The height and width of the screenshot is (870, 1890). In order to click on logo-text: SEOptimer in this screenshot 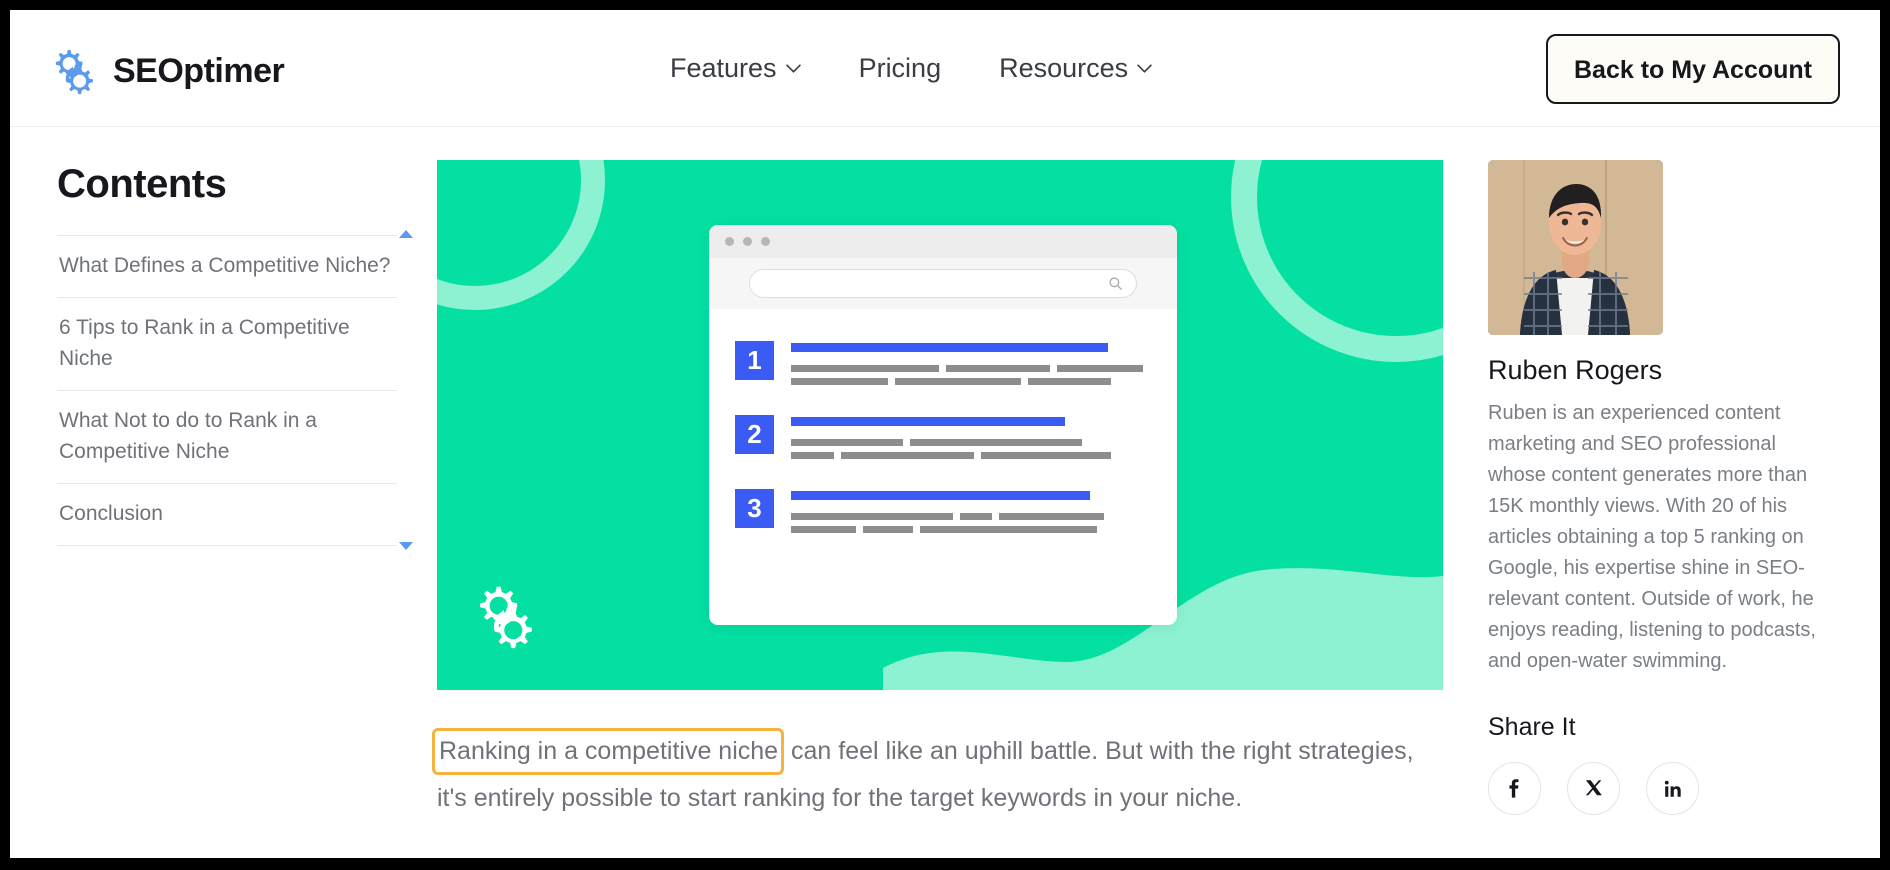, I will do `click(199, 70)`.